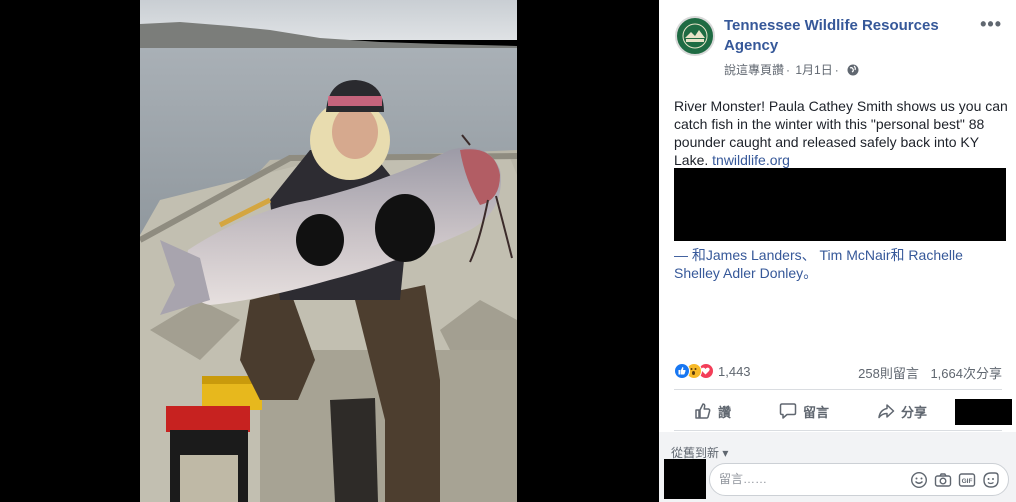  What do you see at coordinates (991, 480) in the screenshot?
I see `sticker-icon` at bounding box center [991, 480].